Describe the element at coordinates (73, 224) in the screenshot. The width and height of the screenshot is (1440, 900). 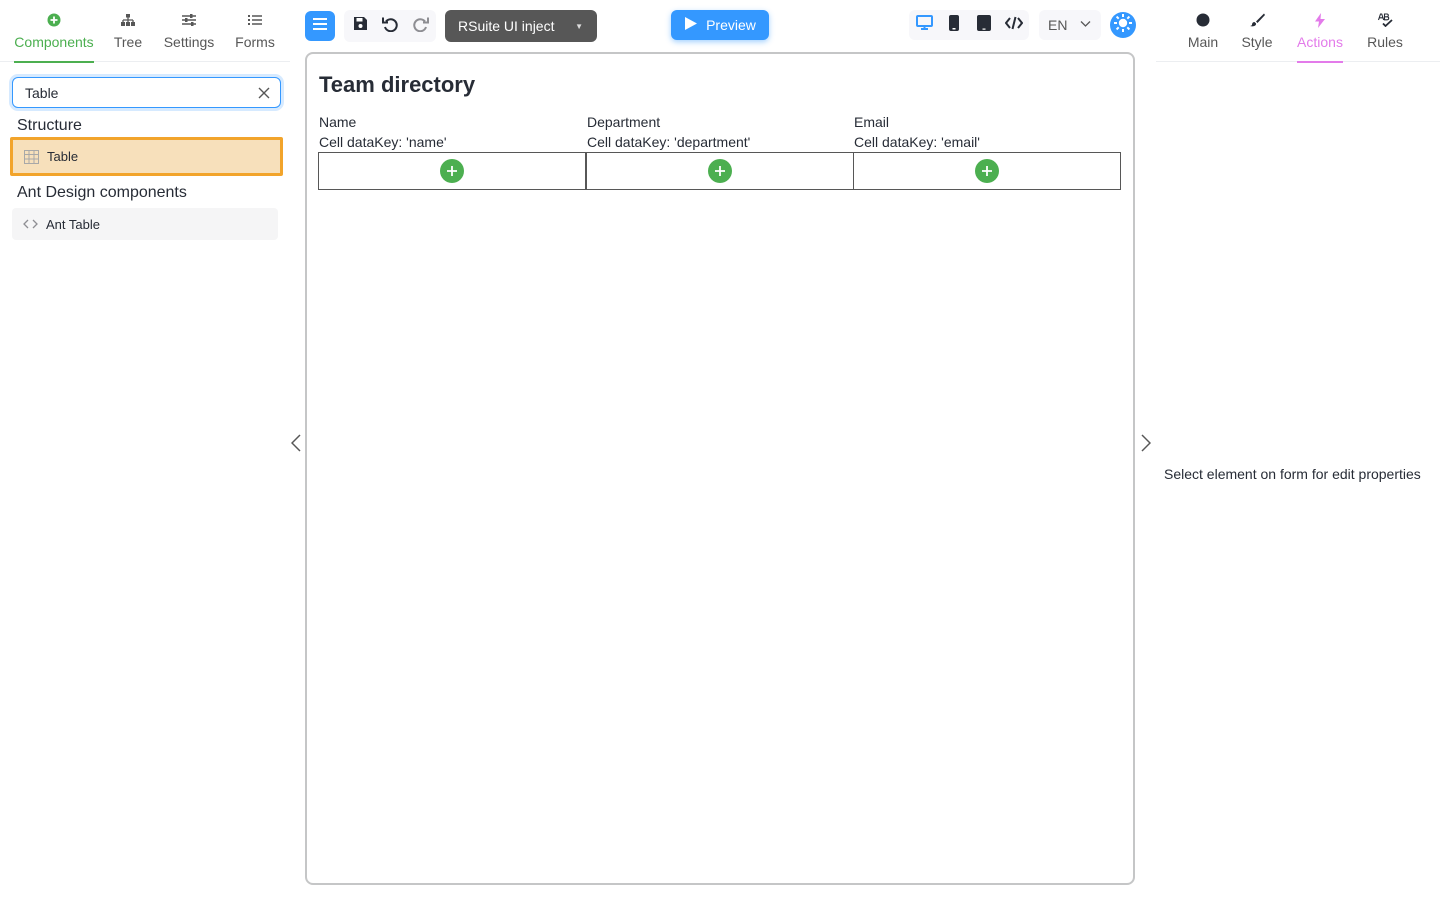
I see `component-item-ant-table-label: Ant Table` at that location.